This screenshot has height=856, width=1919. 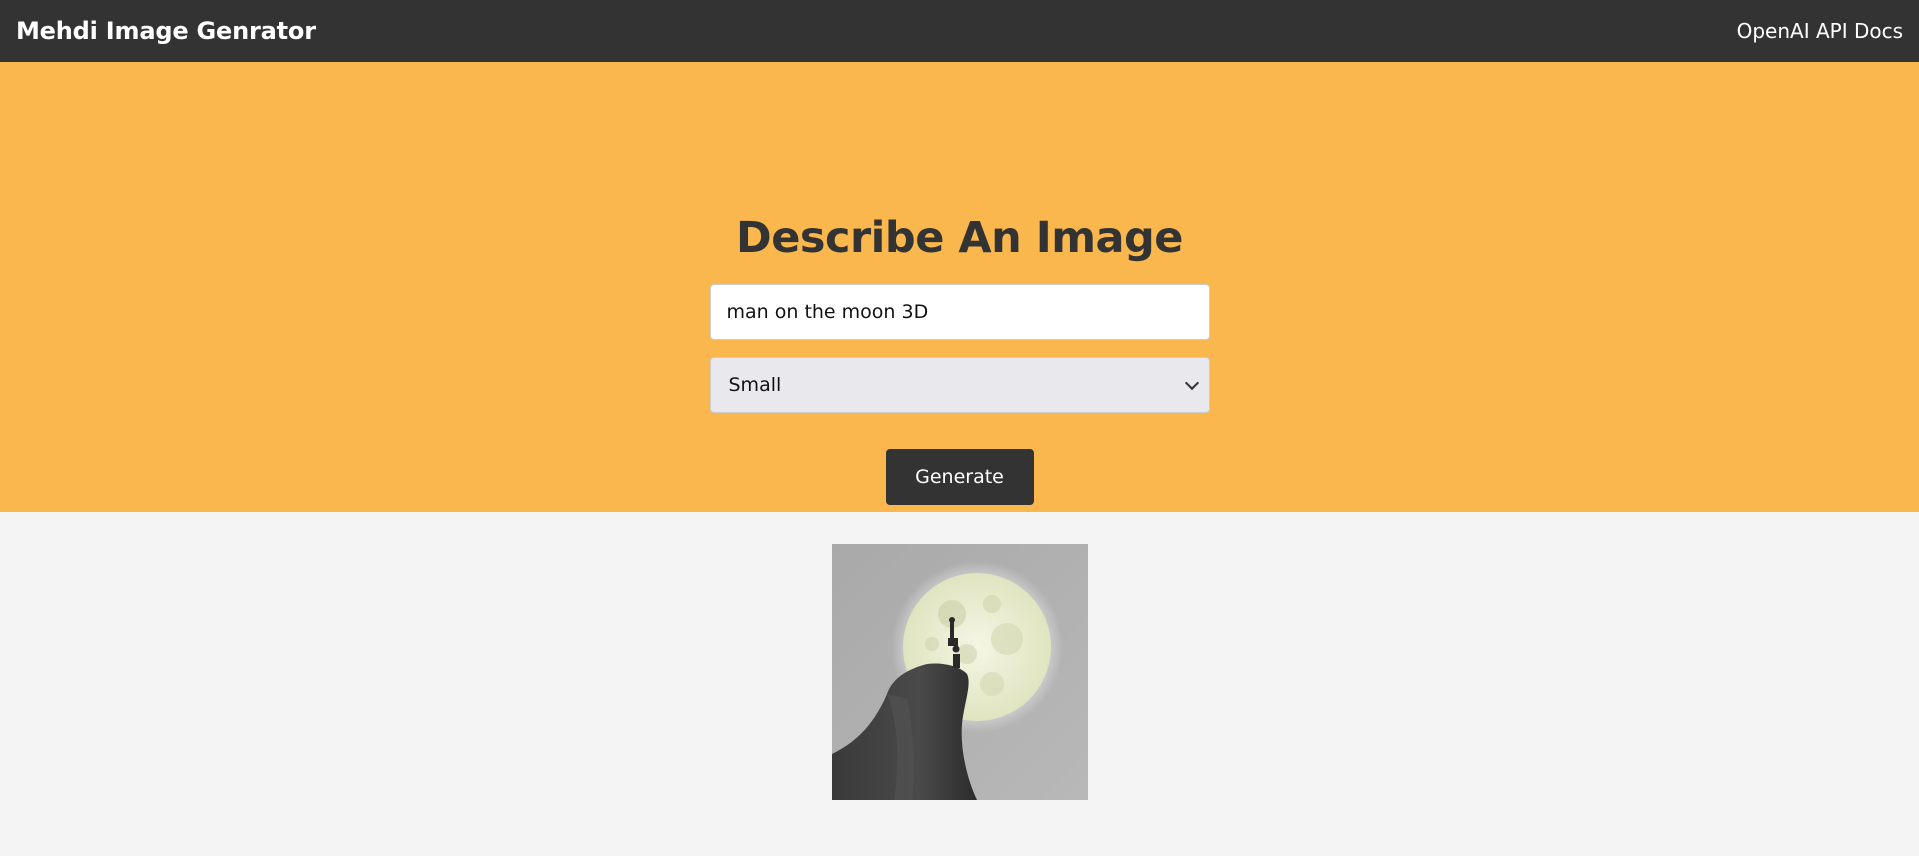 I want to click on generate-button: Generate, so click(x=959, y=477).